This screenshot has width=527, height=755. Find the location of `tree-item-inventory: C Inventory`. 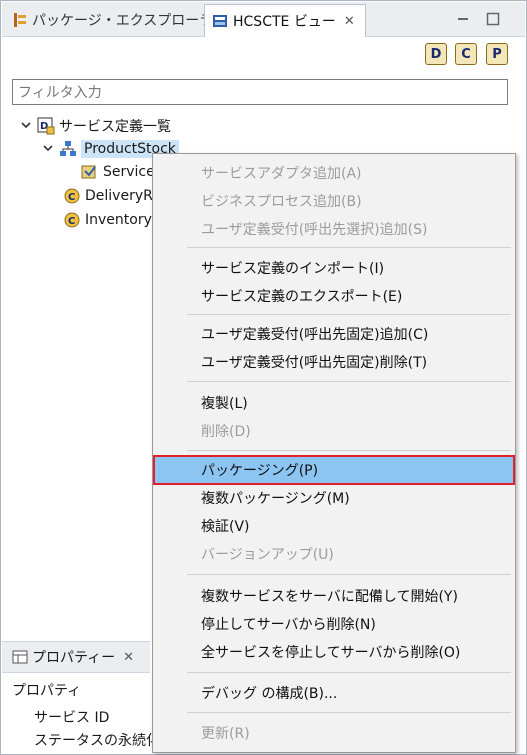

tree-item-inventory: C Inventory is located at coordinates (105, 220).